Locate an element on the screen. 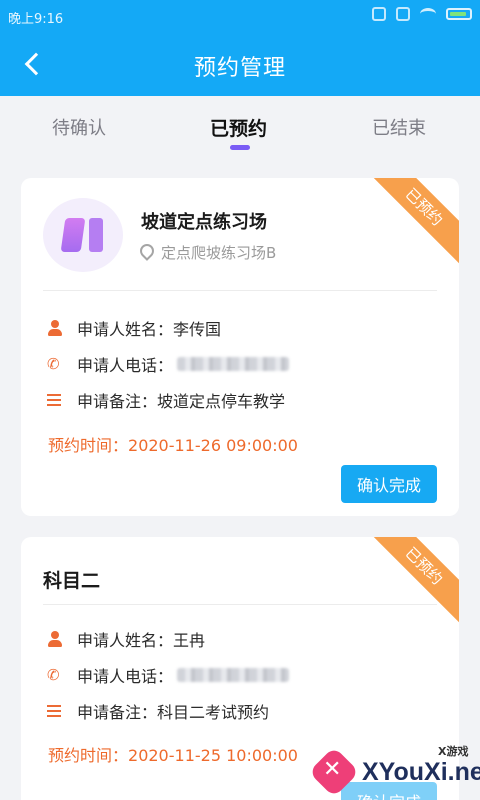 Image resolution: width=480 pixels, height=800 pixels. tab-ended: 已结束 is located at coordinates (399, 127).